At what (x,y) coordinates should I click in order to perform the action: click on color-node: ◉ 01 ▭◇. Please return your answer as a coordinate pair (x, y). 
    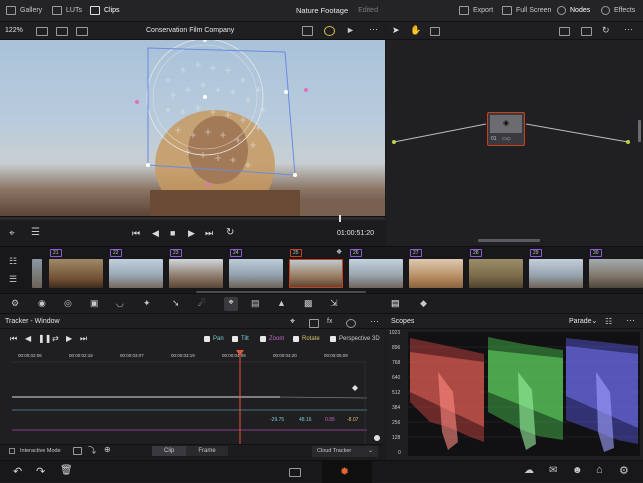
    Looking at the image, I should click on (506, 129).